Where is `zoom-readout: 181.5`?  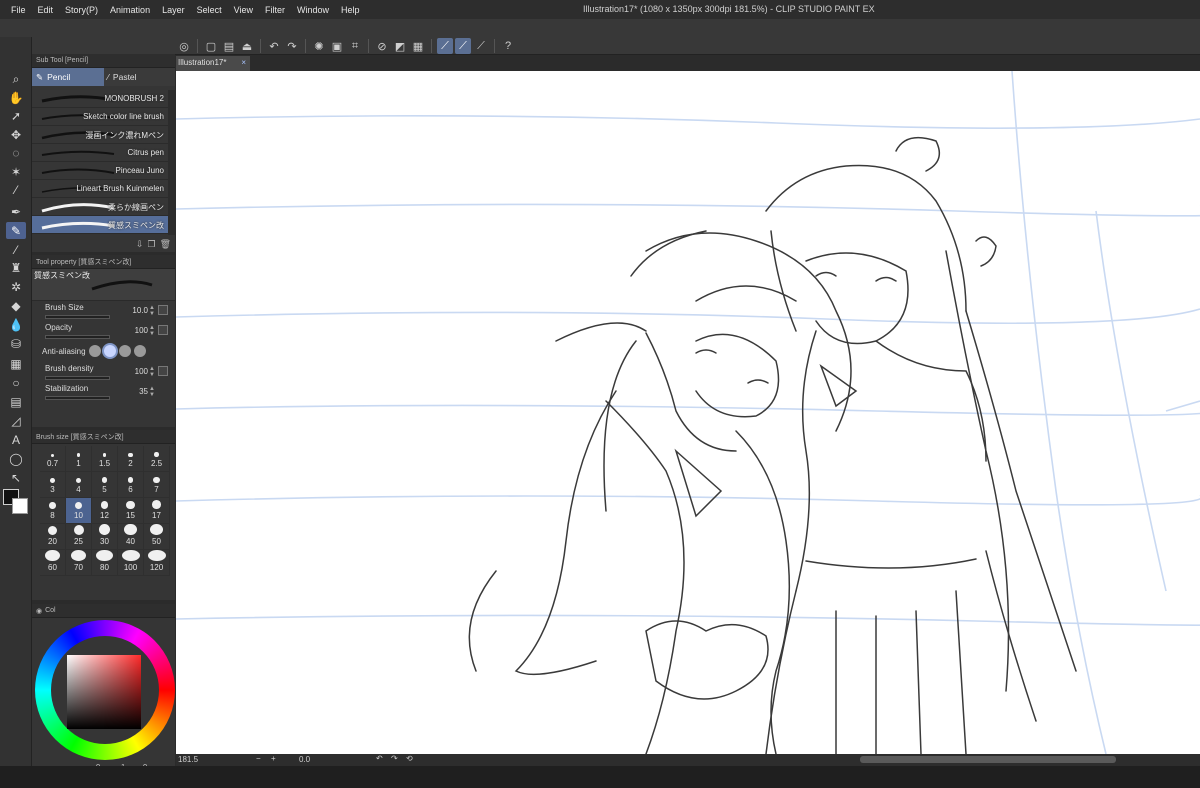 zoom-readout: 181.5 is located at coordinates (188, 759).